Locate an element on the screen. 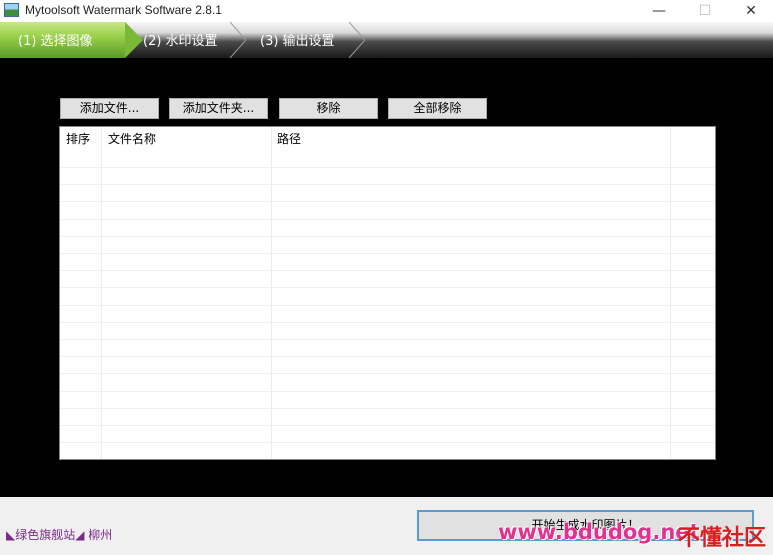  site-watermark: www.bdudog.net is located at coordinates (599, 532).